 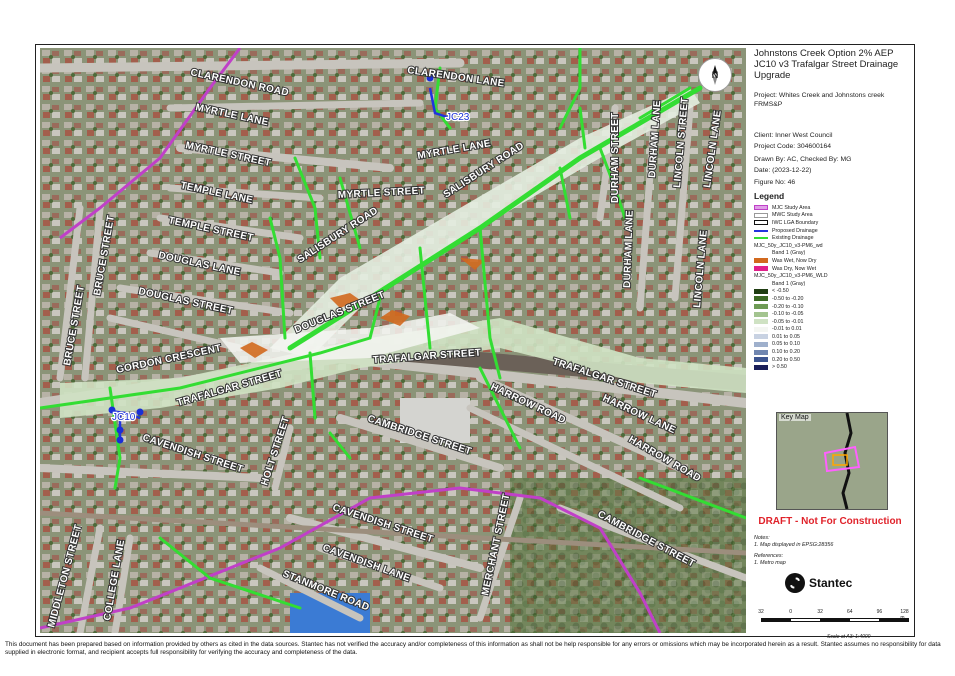 What do you see at coordinates (788, 245) in the screenshot?
I see `legend-label: MJC_50y_JC10_v3-PM6_wd` at bounding box center [788, 245].